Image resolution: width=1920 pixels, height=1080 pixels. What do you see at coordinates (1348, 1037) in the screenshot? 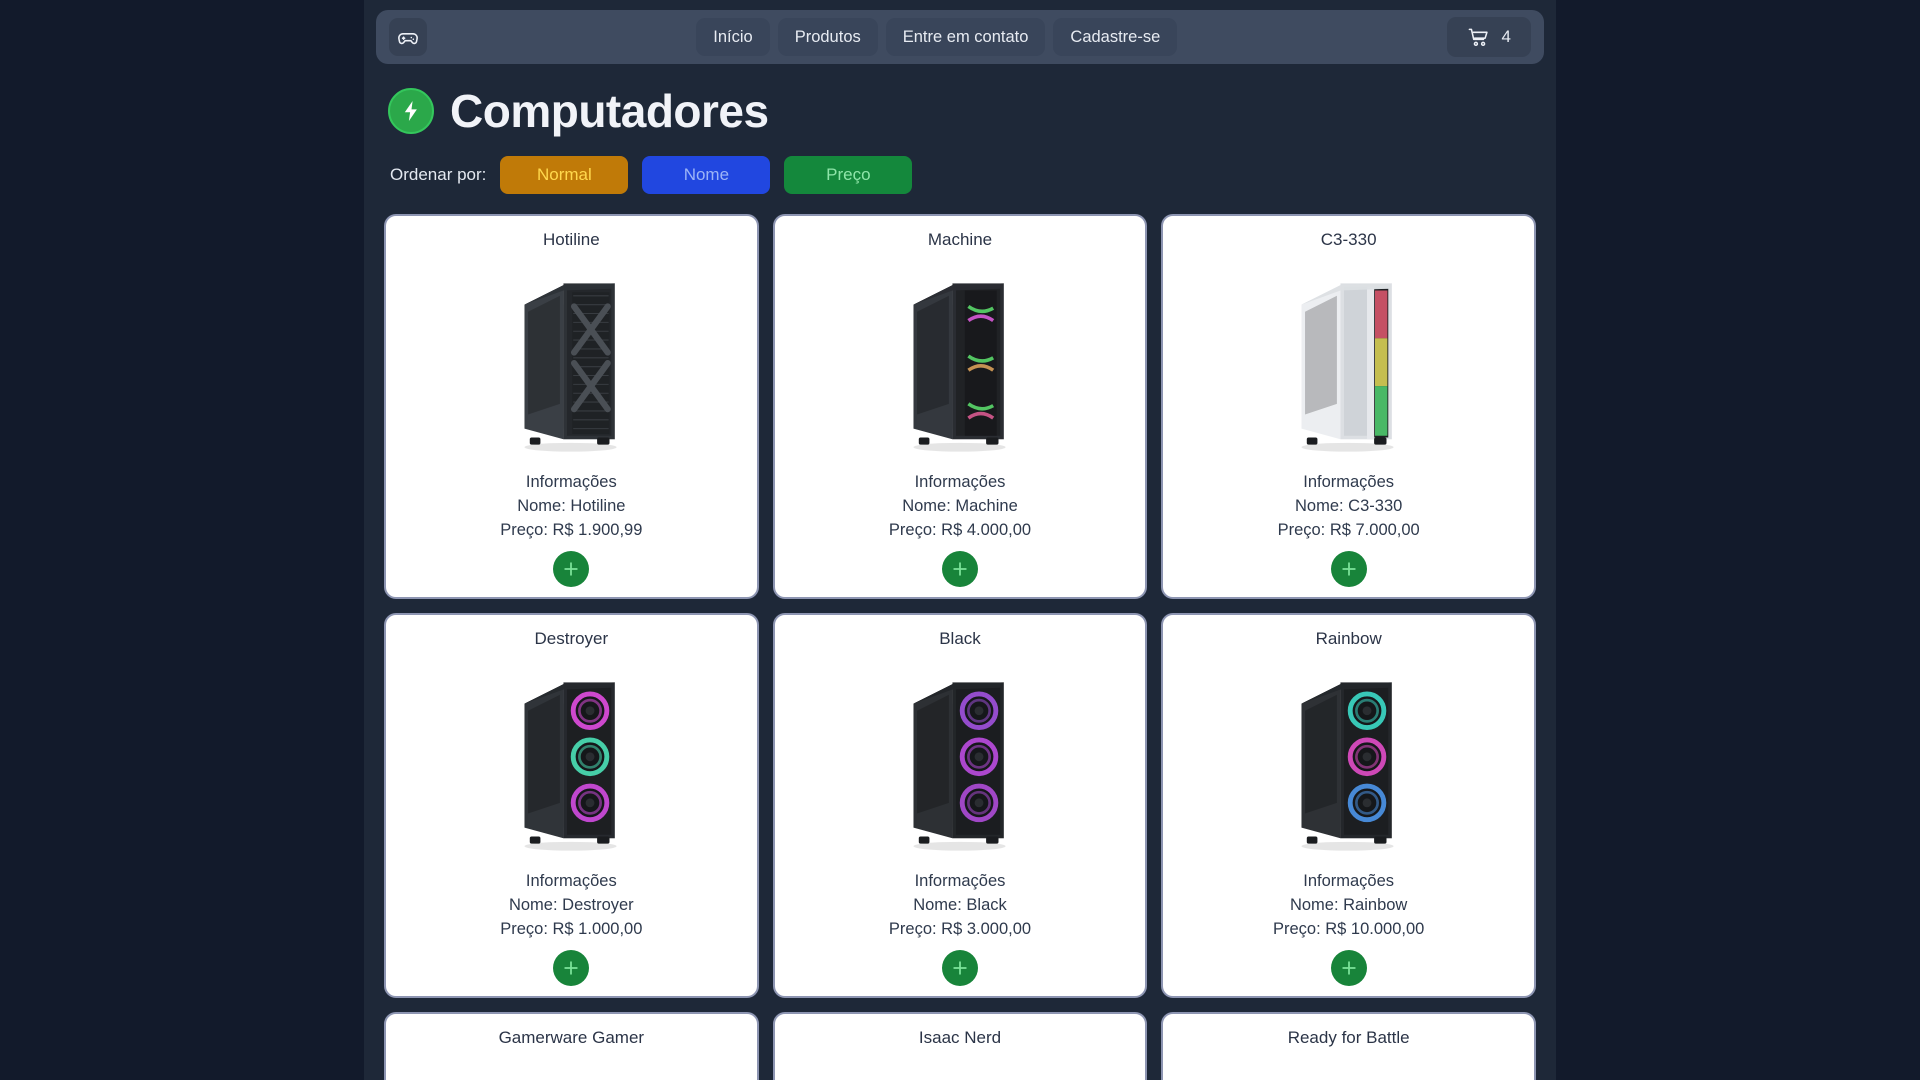
I see `product-title: Ready for Battle` at bounding box center [1348, 1037].